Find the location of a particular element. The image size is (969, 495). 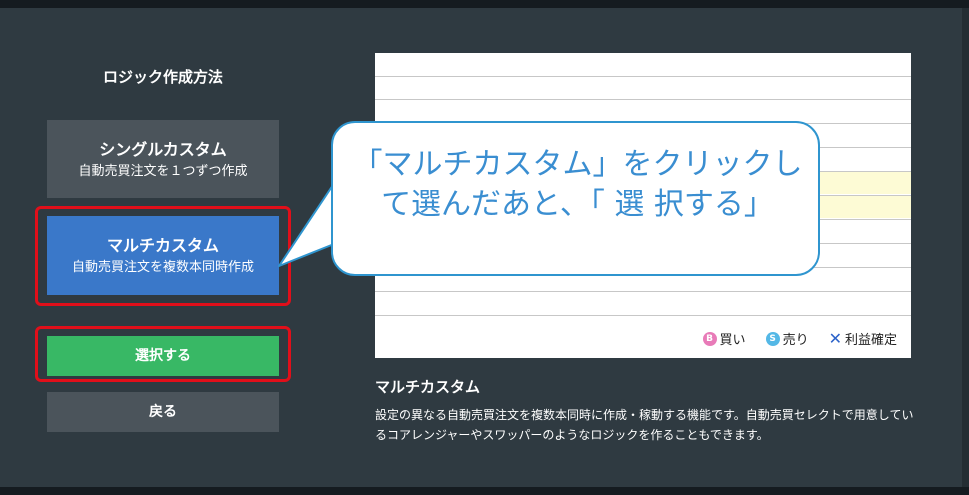

option-single-title: シングルカスタム is located at coordinates (163, 149).